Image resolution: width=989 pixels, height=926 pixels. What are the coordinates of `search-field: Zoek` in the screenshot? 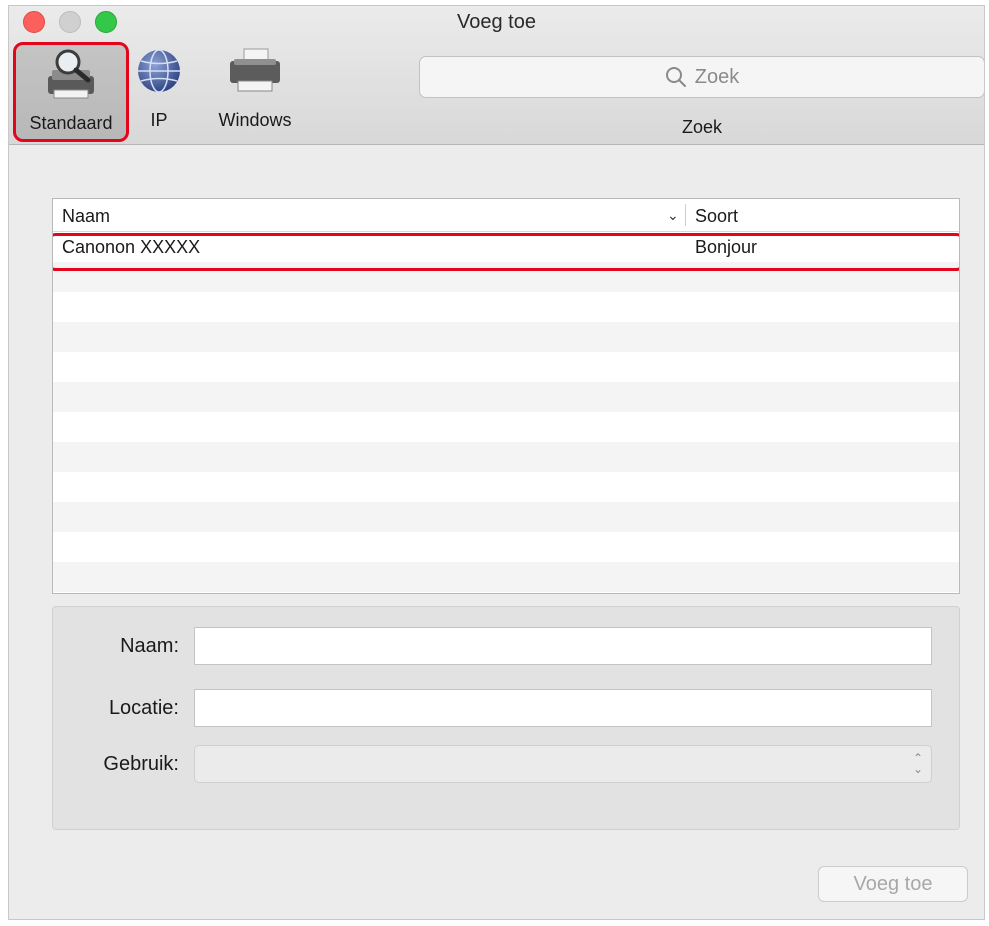 It's located at (701, 77).